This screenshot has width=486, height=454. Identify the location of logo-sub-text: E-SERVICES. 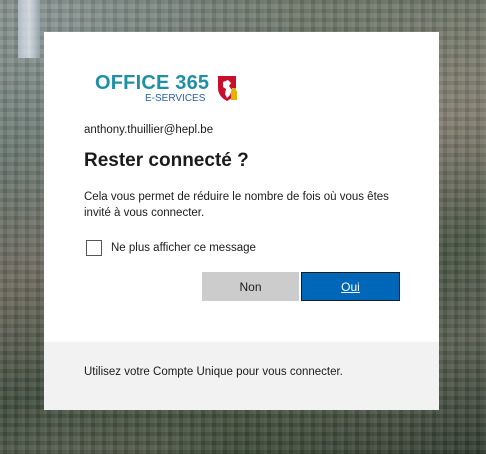
(175, 98).